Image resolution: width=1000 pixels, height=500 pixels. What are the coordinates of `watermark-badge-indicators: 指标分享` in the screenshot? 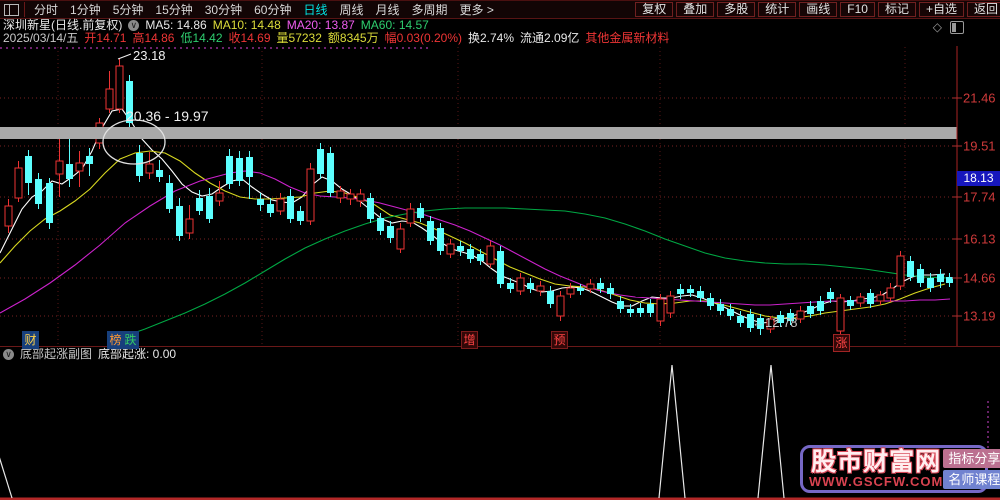 It's located at (971, 458).